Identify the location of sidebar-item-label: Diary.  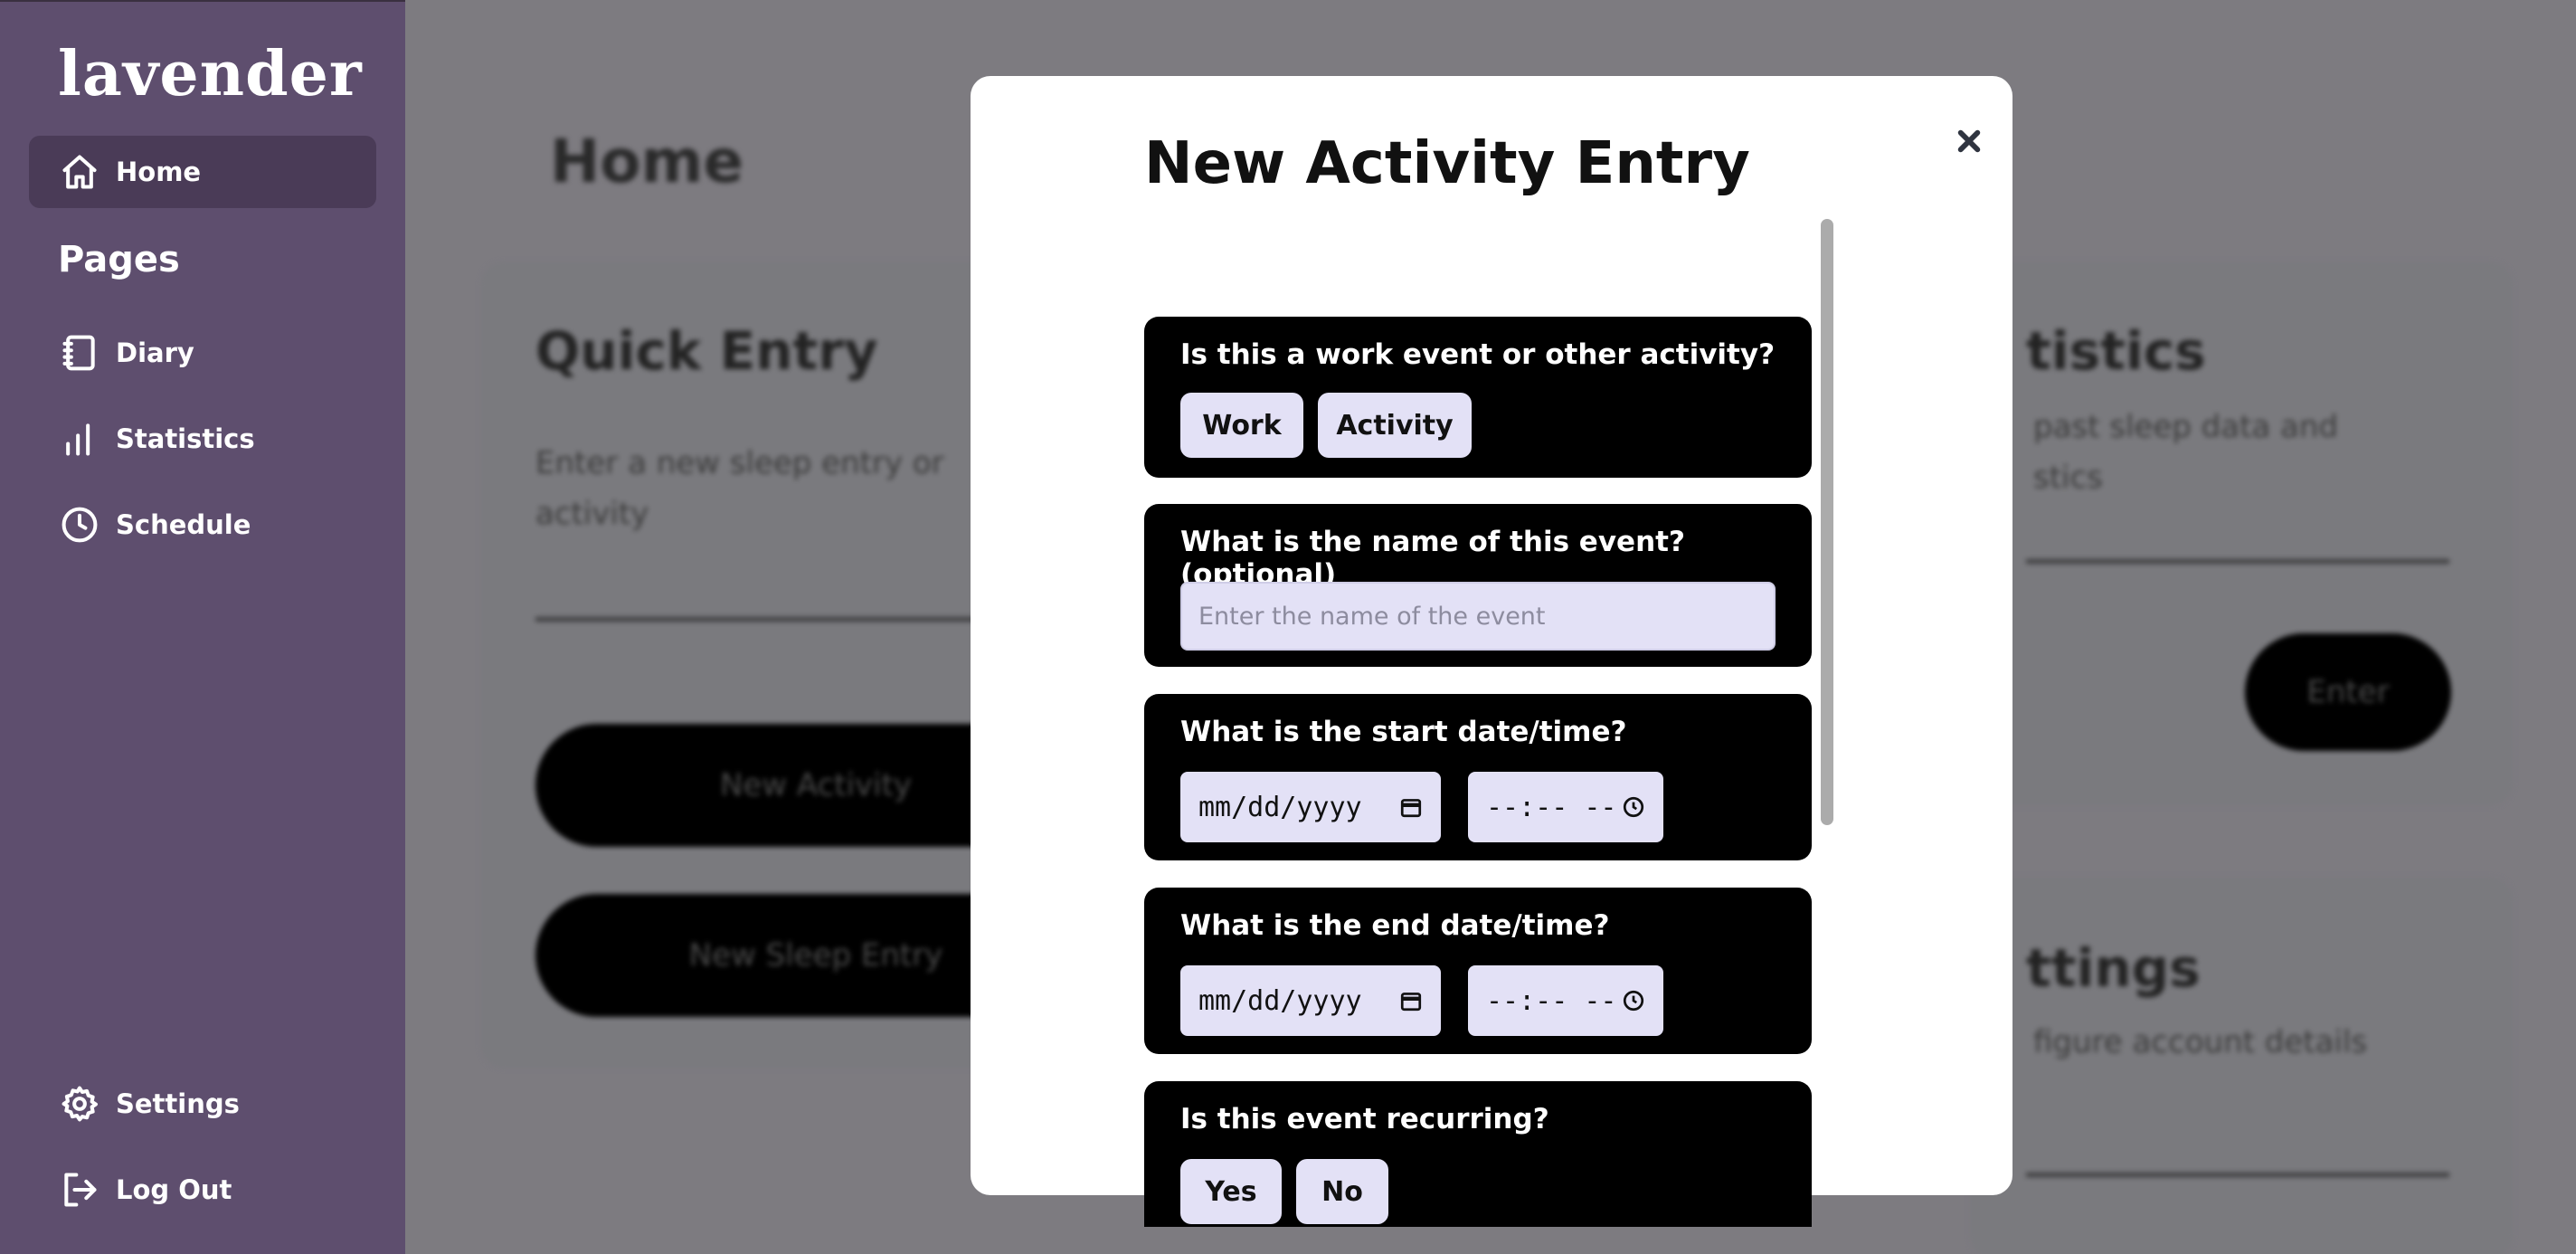
(155, 353).